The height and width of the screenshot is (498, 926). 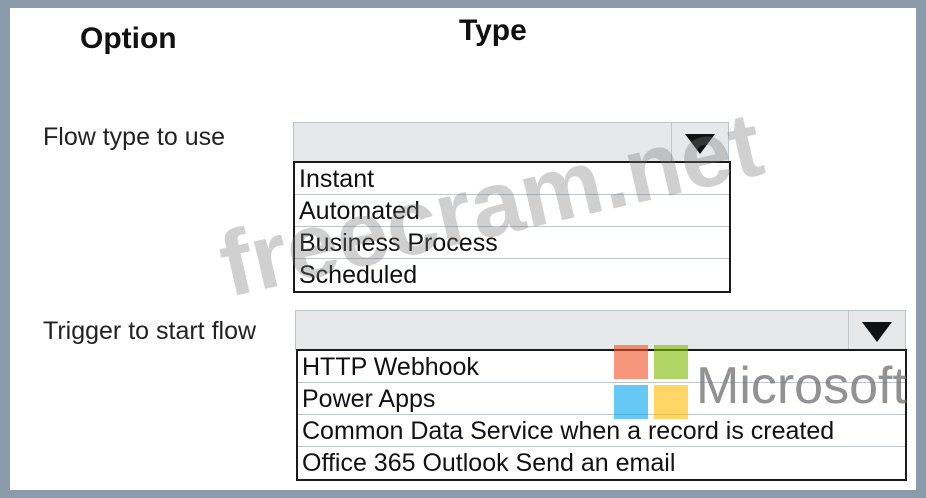 I want to click on logo-square-green, so click(x=671, y=362).